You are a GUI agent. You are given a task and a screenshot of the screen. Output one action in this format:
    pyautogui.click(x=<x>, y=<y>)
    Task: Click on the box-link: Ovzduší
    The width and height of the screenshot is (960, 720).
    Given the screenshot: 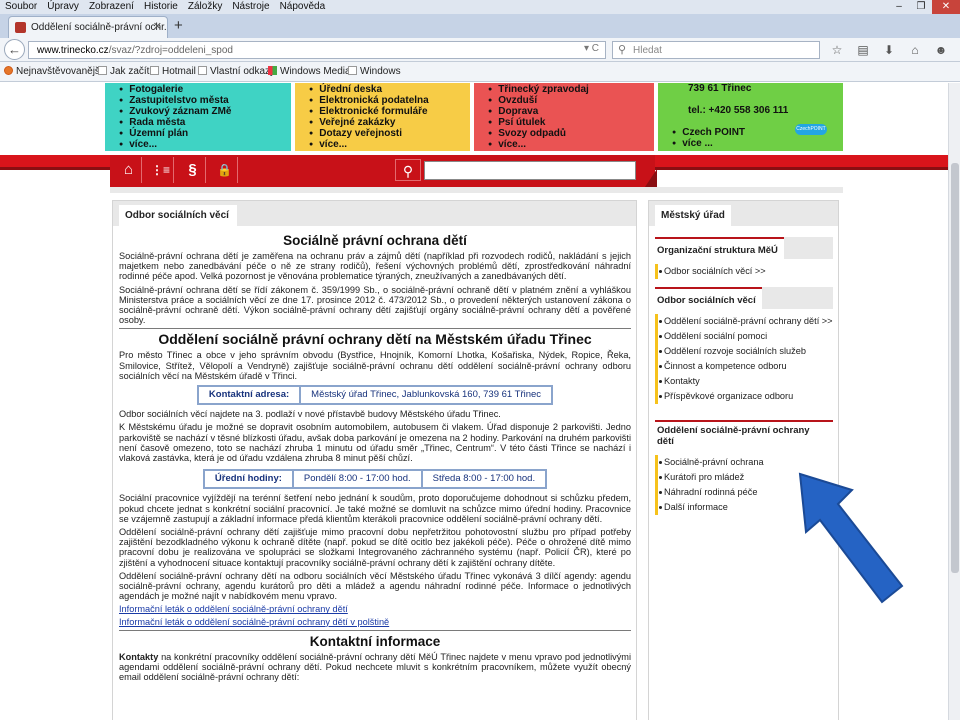 What is the action you would take?
    pyautogui.click(x=571, y=100)
    